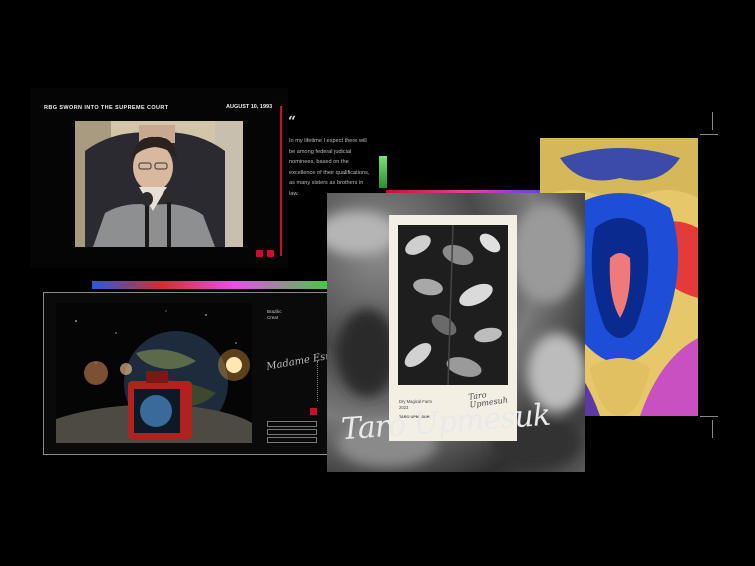 The height and width of the screenshot is (566, 755). I want to click on abstract-tick-bottom, so click(709, 416).